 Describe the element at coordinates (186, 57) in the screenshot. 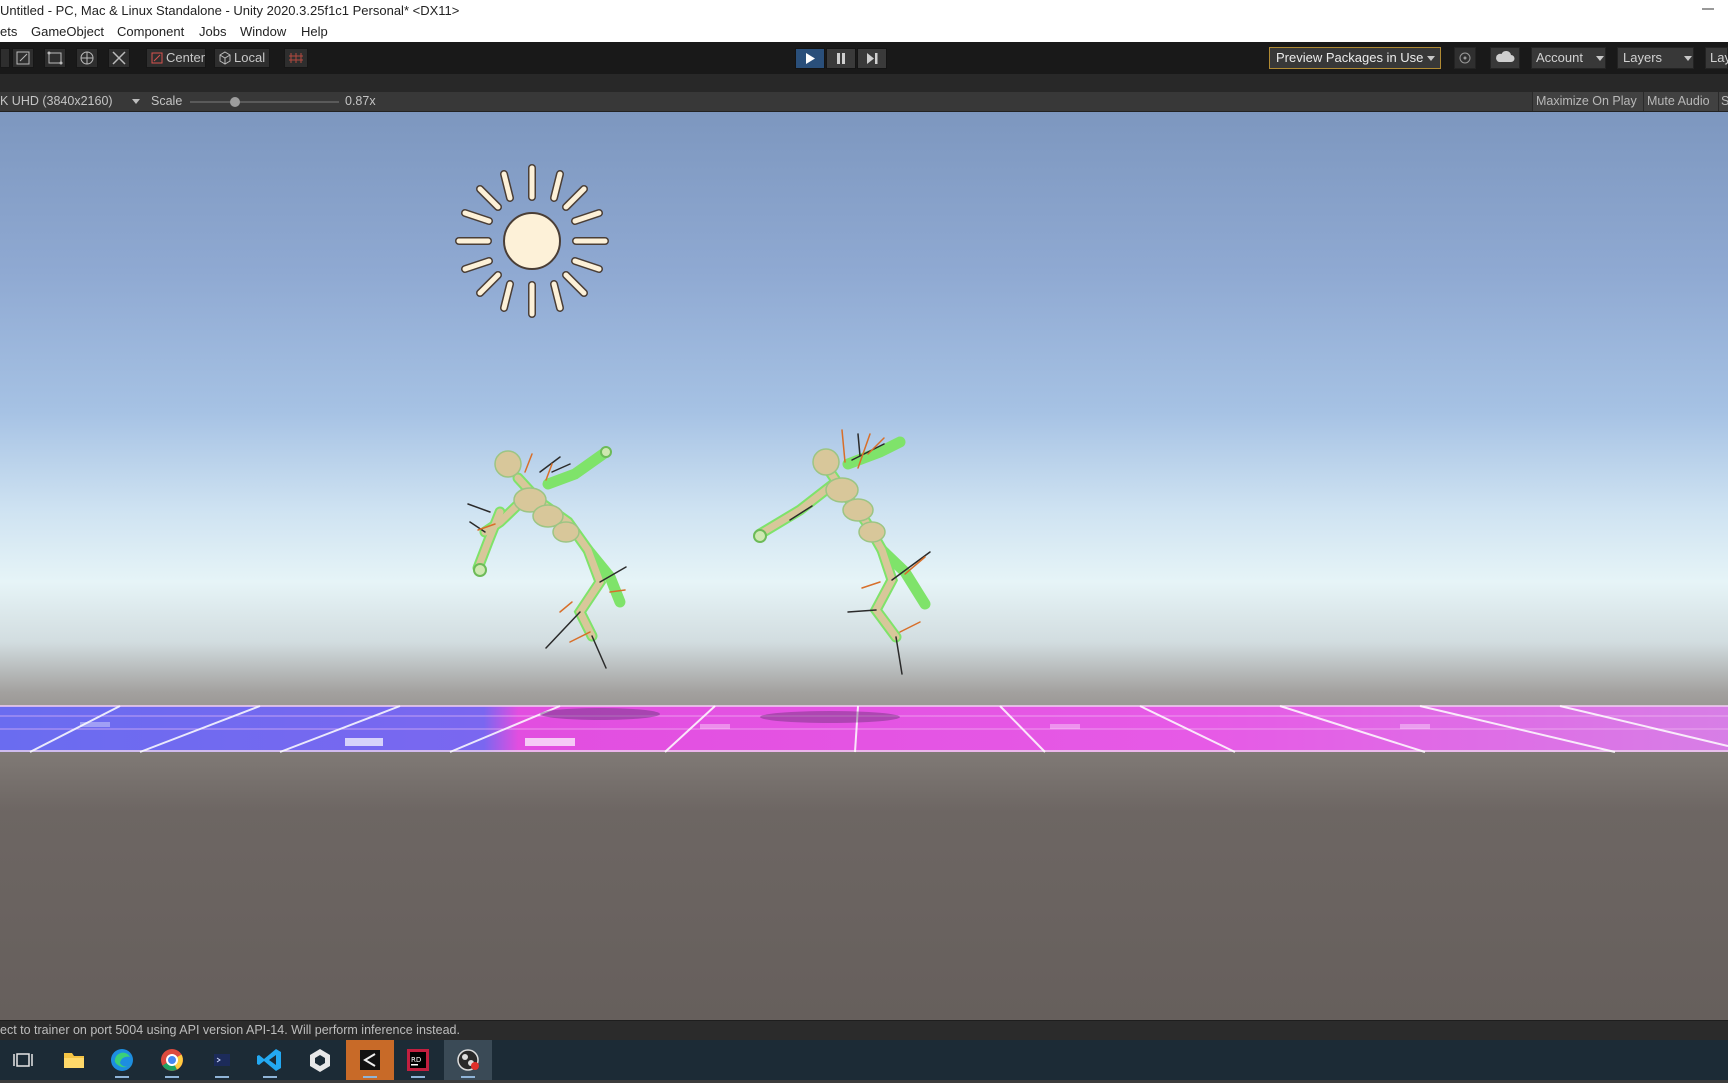

I see `pivot-label: Center` at that location.